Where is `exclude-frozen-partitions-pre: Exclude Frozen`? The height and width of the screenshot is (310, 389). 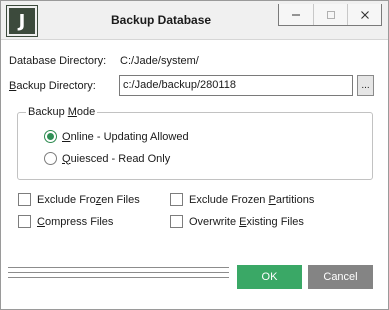 exclude-frozen-partitions-pre: Exclude Frozen is located at coordinates (229, 199).